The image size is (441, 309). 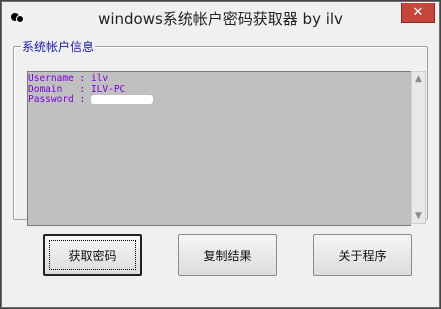 I want to click on password-redaction, so click(x=121, y=99).